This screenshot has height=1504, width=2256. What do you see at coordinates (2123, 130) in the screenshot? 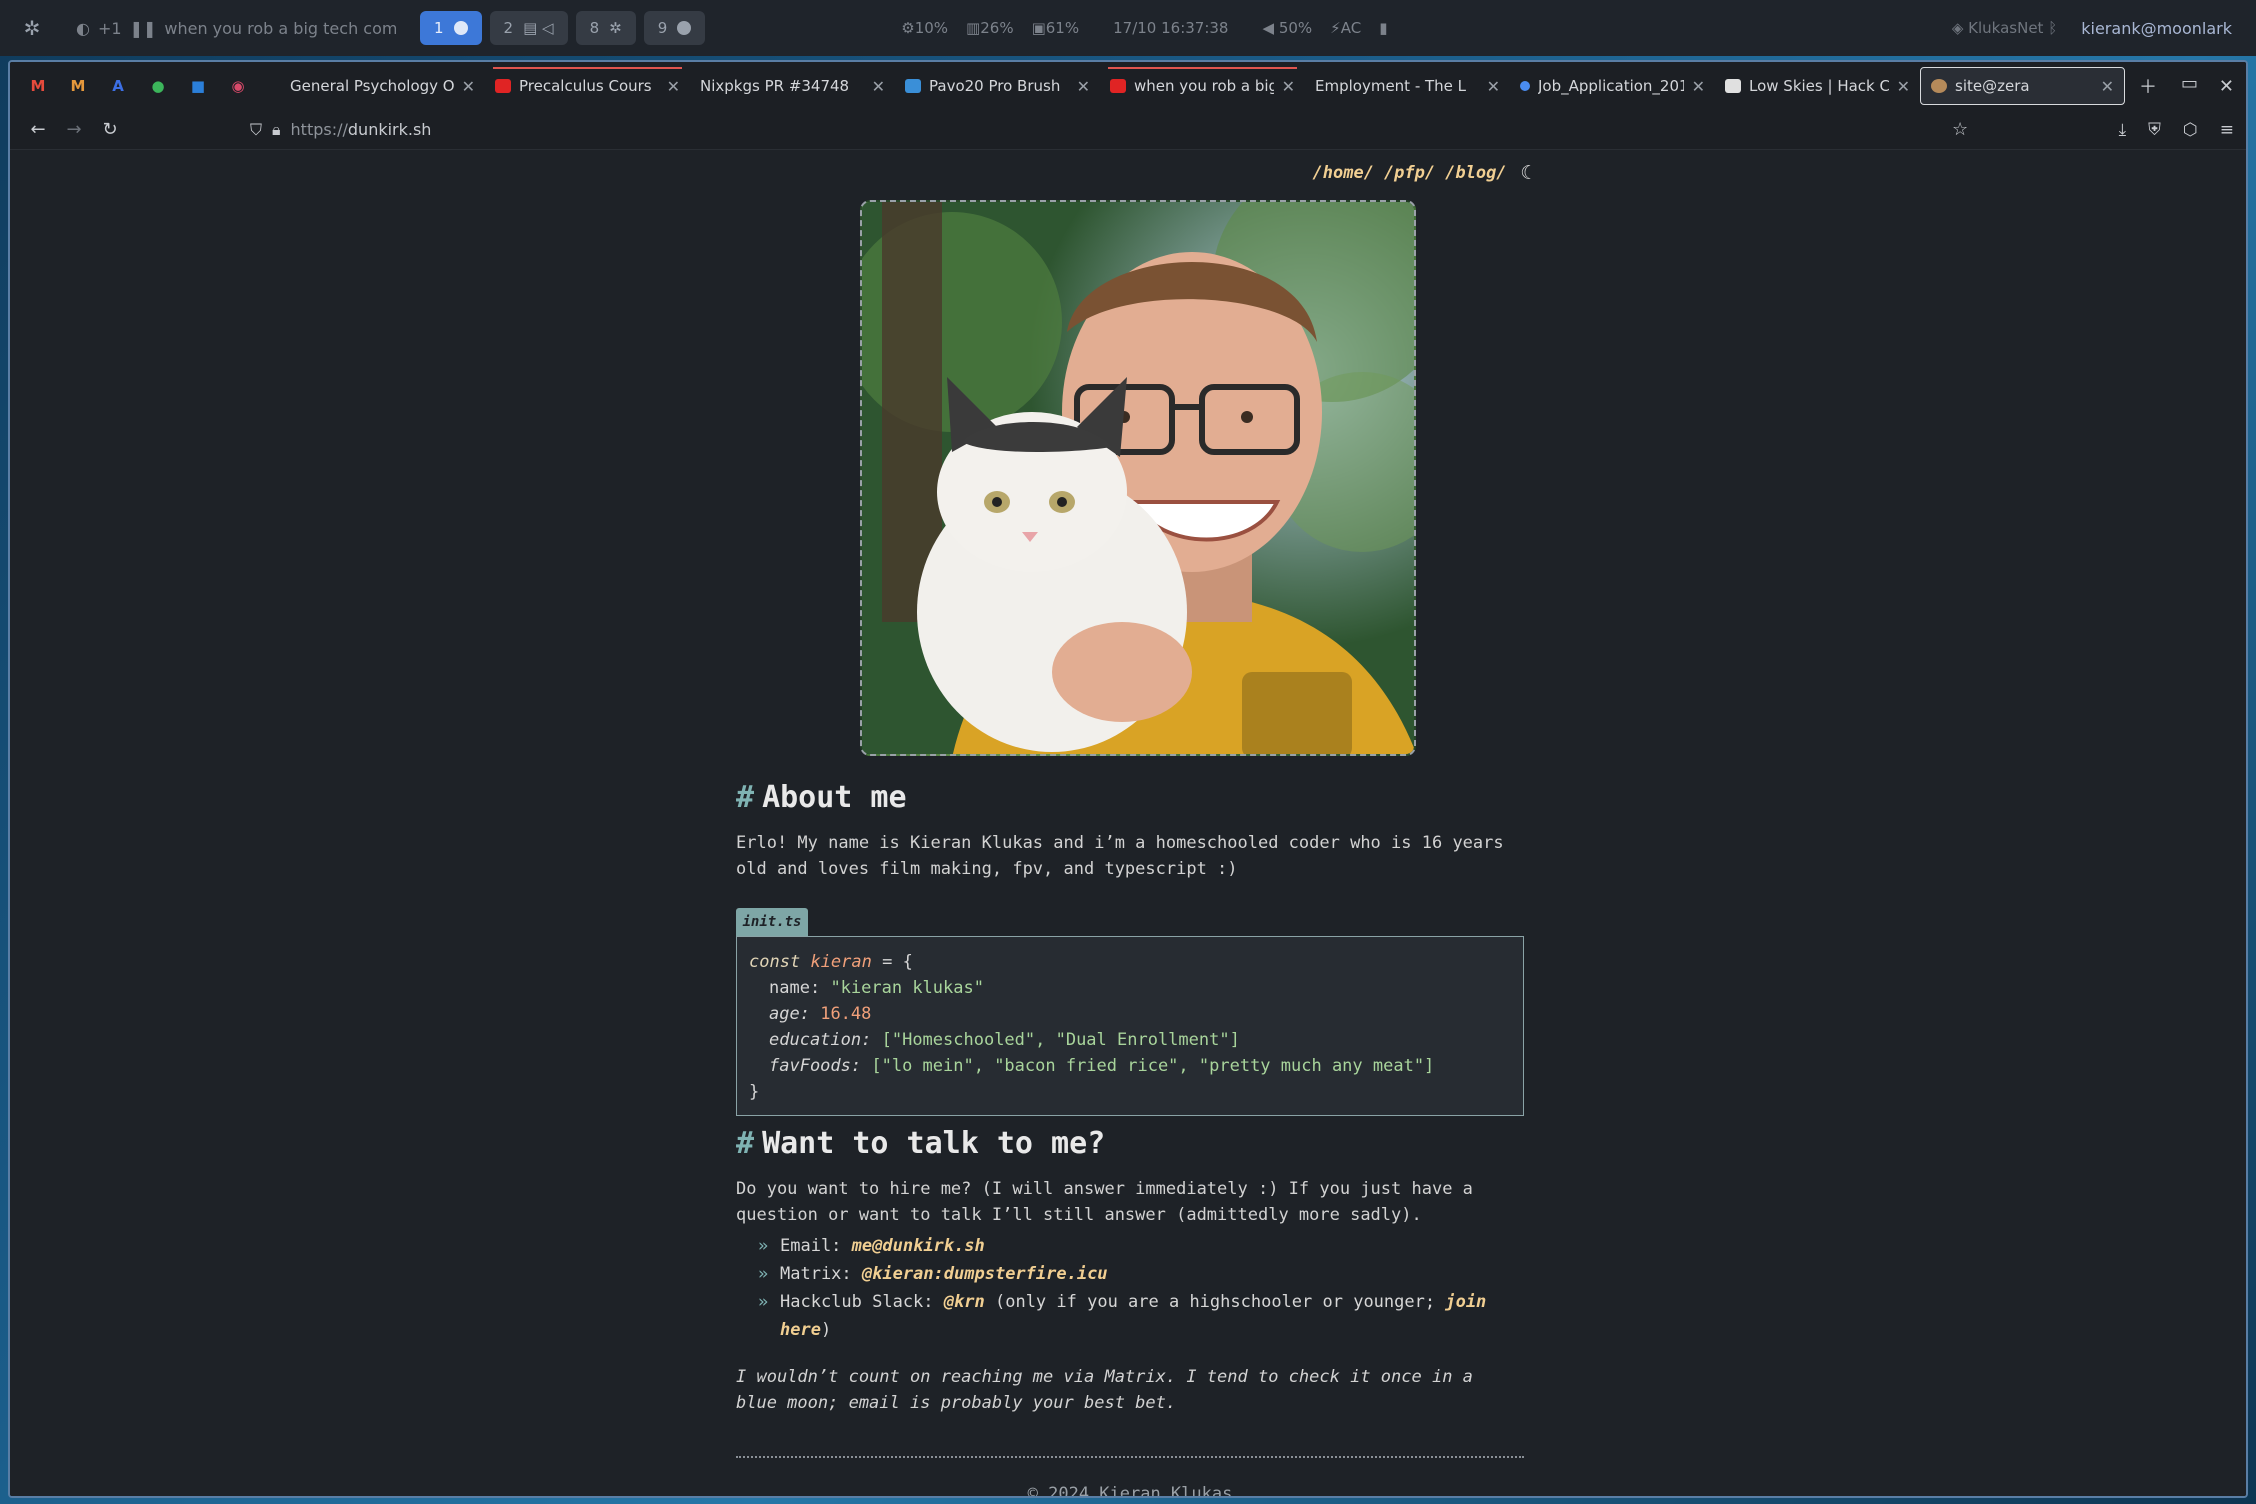
I see `download-icon: ⤓` at bounding box center [2123, 130].